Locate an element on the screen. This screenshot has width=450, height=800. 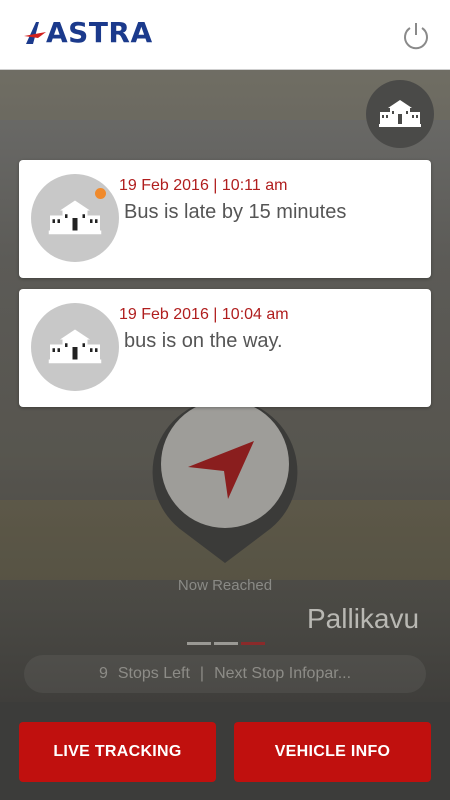
vehicle-info-button: VEHICLE INFO is located at coordinates (332, 752).